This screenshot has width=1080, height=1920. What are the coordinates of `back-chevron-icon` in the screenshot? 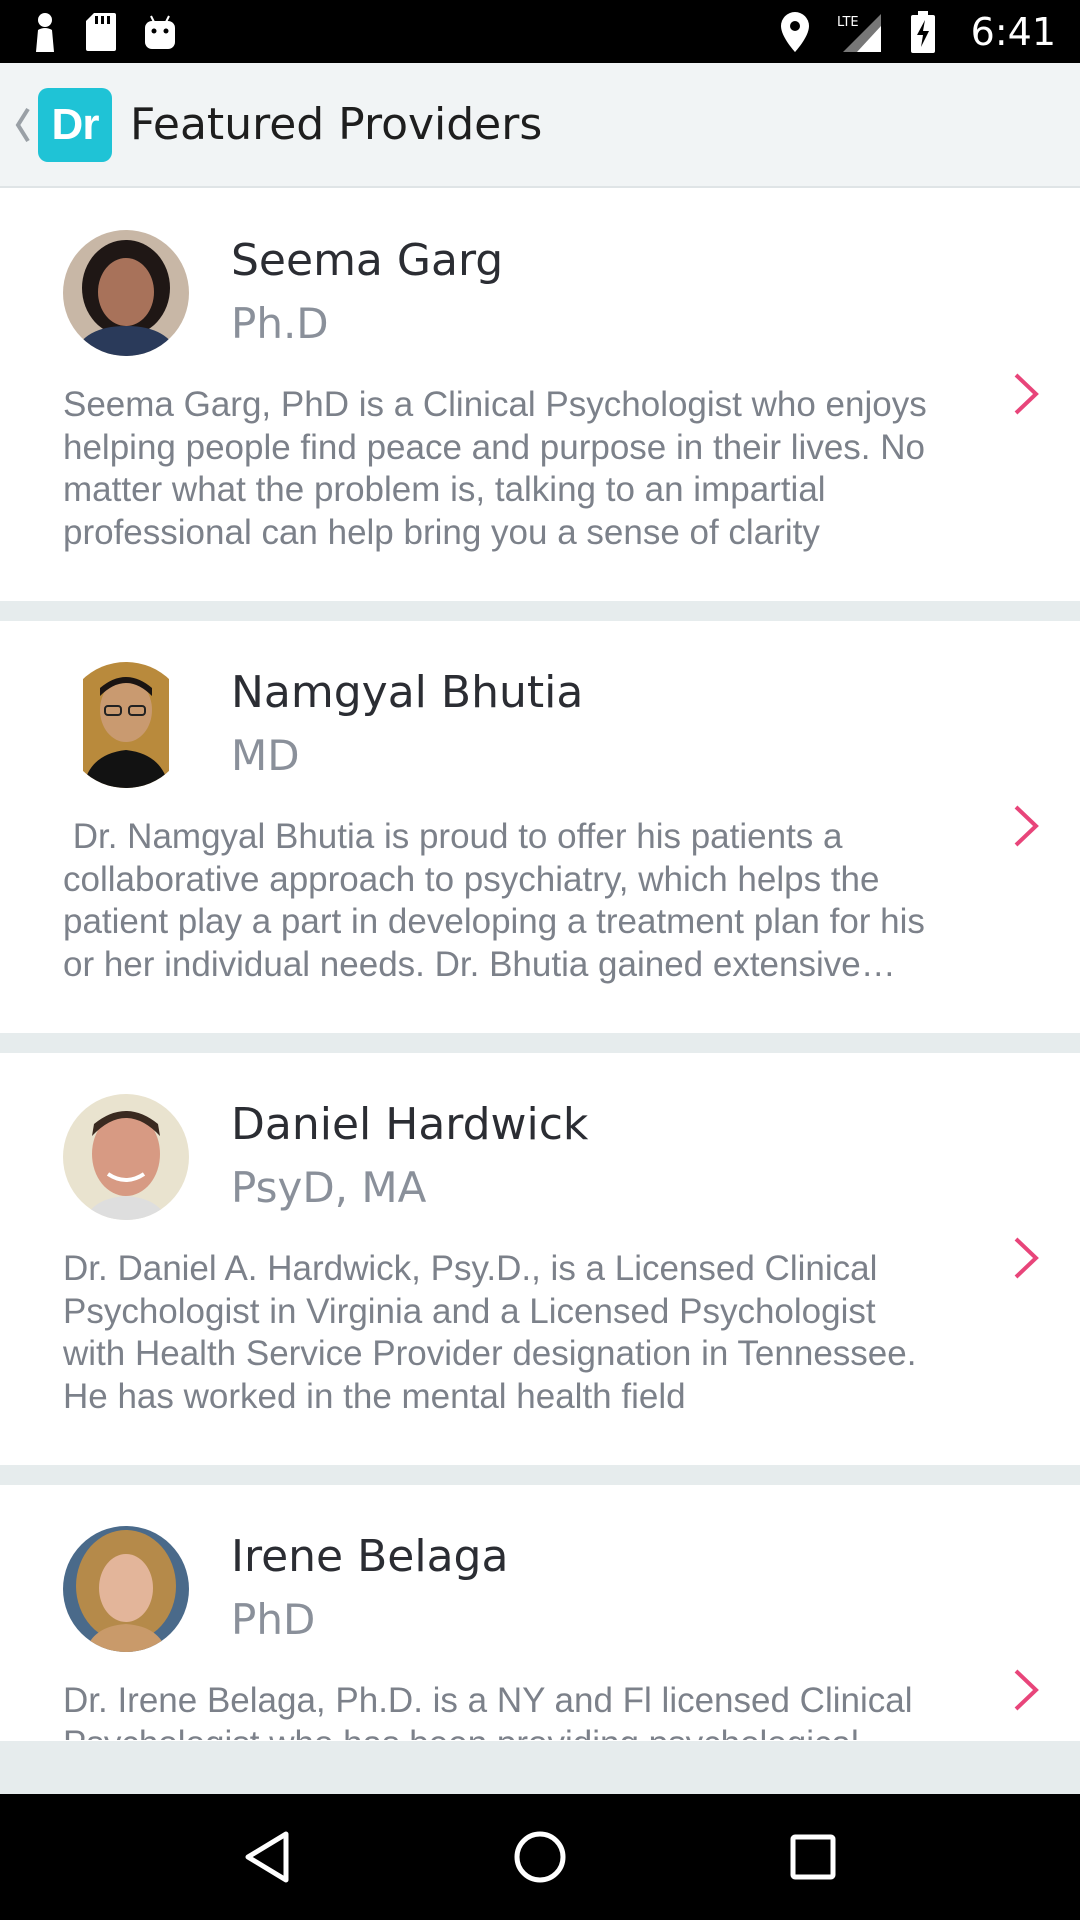 It's located at (23, 125).